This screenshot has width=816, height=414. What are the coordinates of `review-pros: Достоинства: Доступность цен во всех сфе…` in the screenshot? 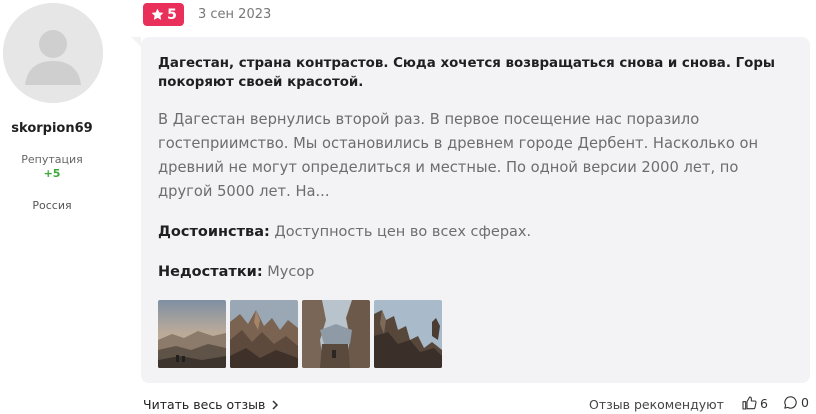 It's located at (344, 232).